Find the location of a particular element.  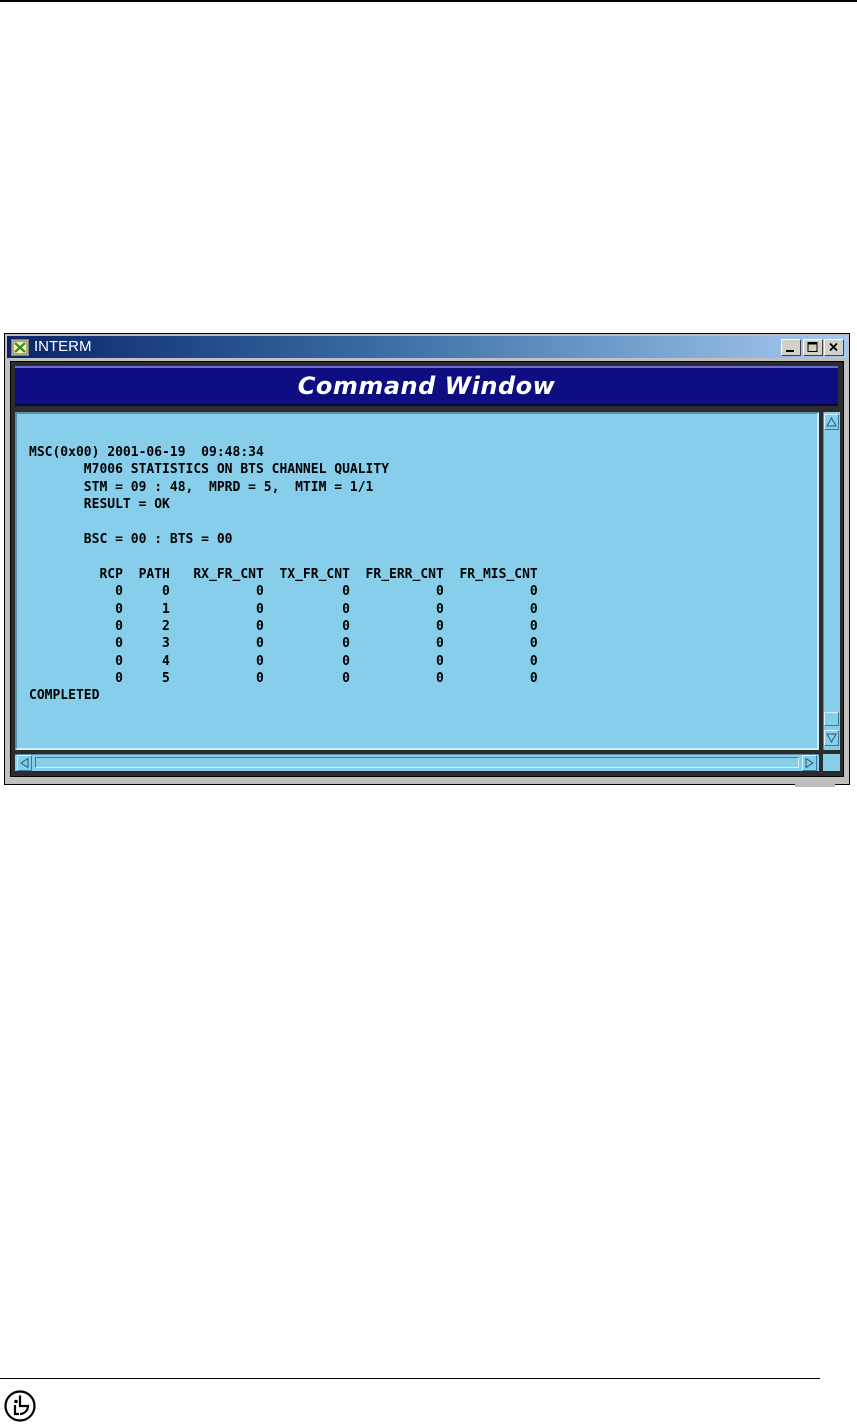

maximize-icon is located at coordinates (812, 347).